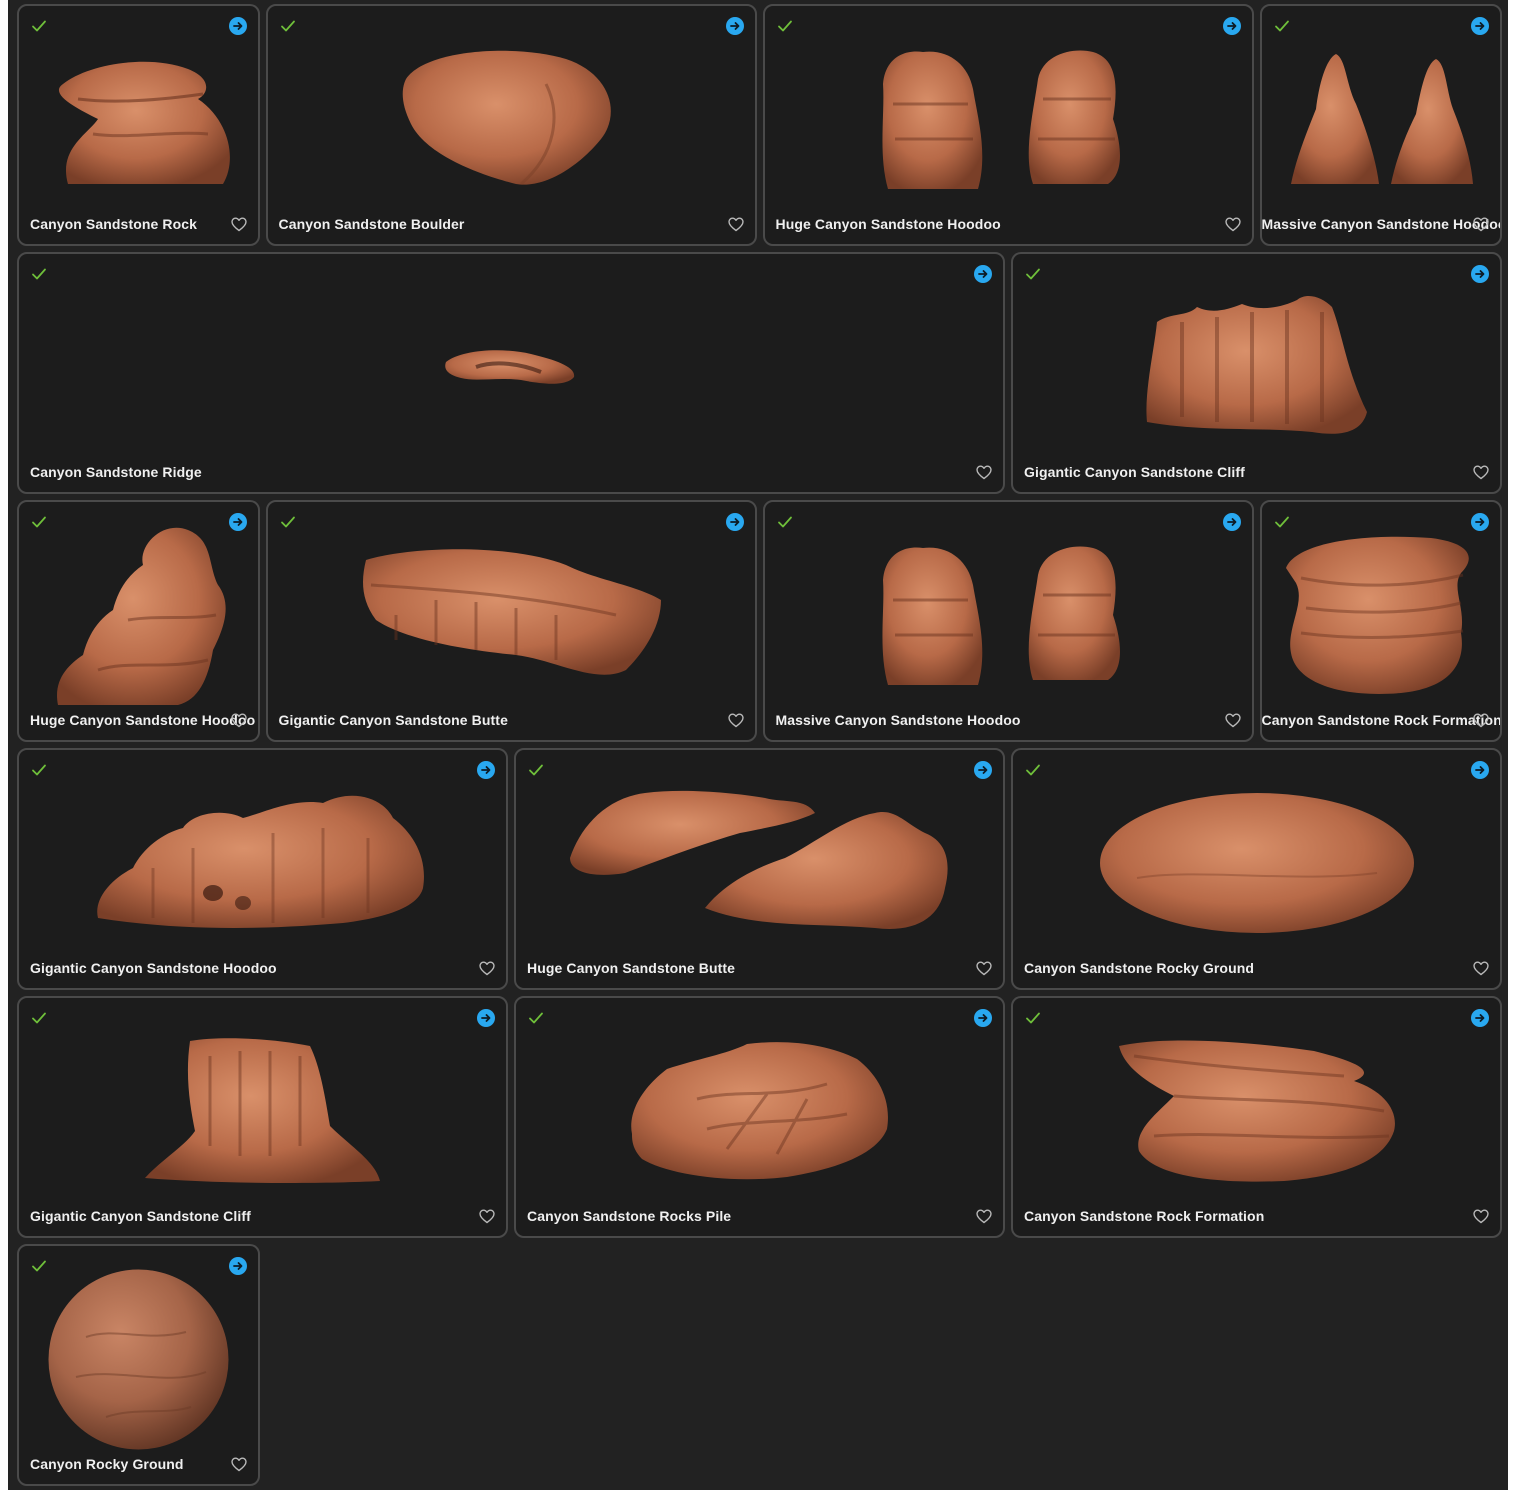  What do you see at coordinates (145, 122) in the screenshot?
I see `stacked-rock-image` at bounding box center [145, 122].